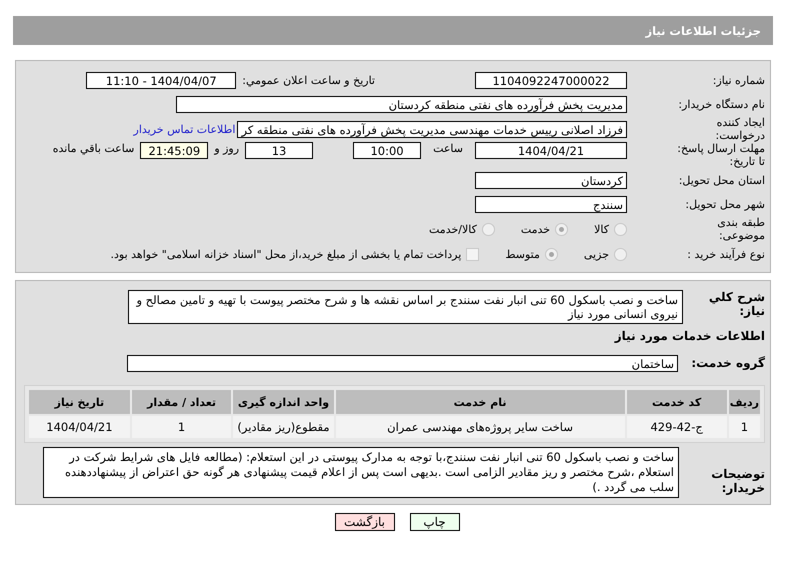 The image size is (788, 566). I want to click on field-label: توضیحات خریدار:, so click(737, 481).